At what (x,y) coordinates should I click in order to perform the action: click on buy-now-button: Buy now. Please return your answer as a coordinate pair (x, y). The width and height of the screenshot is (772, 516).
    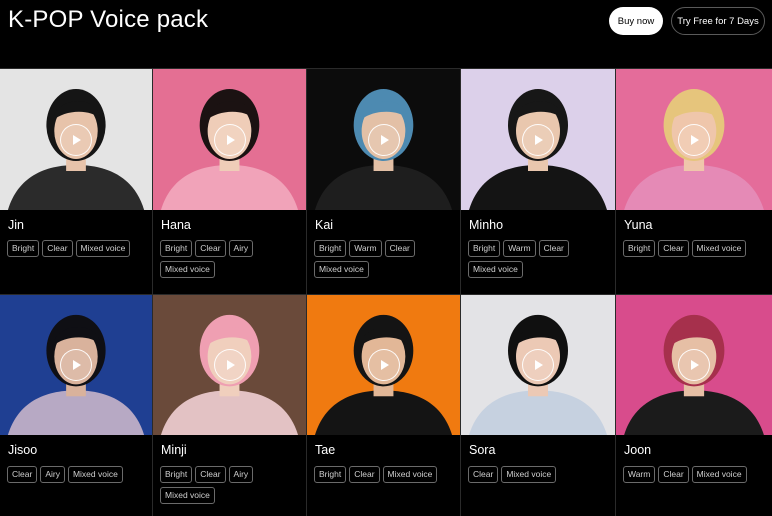
    Looking at the image, I should click on (636, 21).